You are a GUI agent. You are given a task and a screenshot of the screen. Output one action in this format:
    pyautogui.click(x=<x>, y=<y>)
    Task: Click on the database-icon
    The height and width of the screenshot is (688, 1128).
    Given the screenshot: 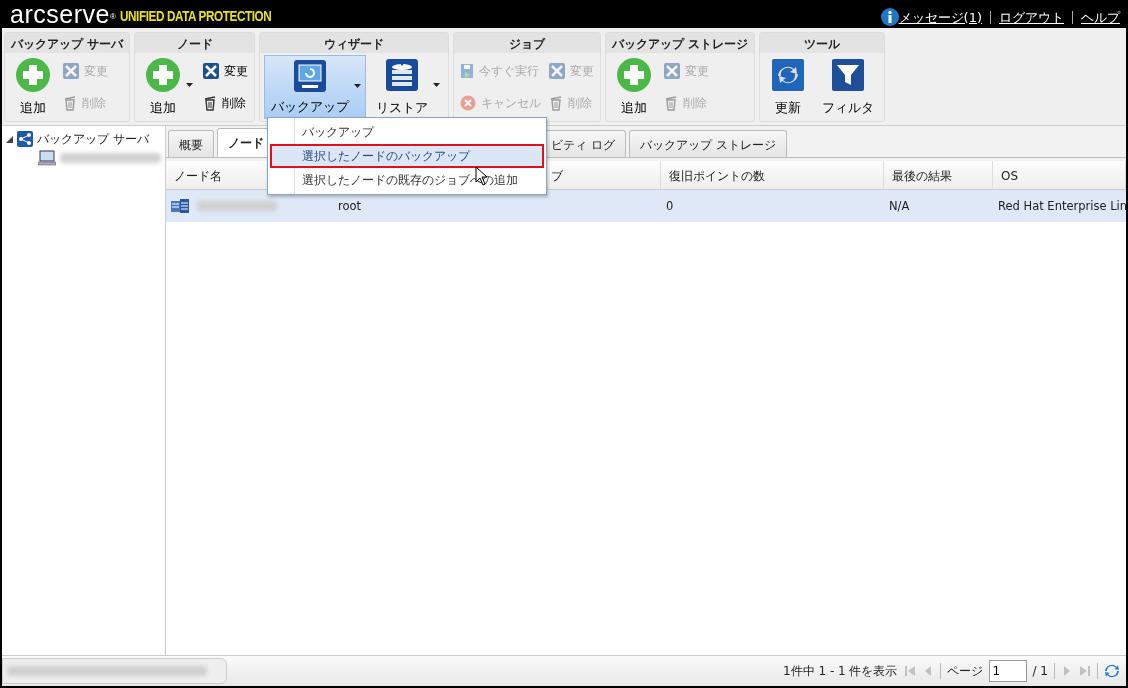 What is the action you would take?
    pyautogui.click(x=402, y=75)
    